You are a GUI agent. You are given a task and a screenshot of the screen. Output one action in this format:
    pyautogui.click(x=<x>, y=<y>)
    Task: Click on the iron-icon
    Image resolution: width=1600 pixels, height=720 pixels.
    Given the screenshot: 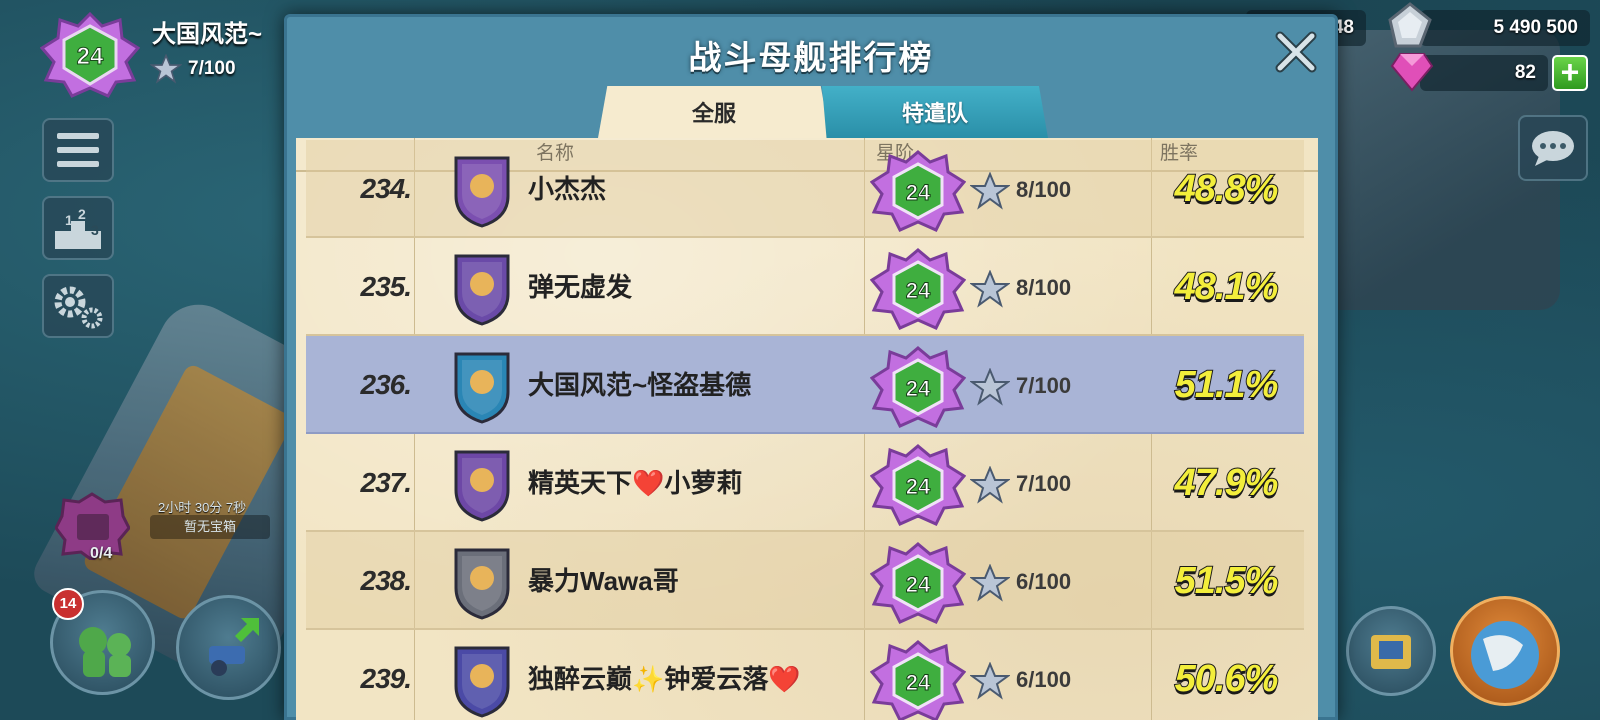 What is the action you would take?
    pyautogui.click(x=1410, y=25)
    